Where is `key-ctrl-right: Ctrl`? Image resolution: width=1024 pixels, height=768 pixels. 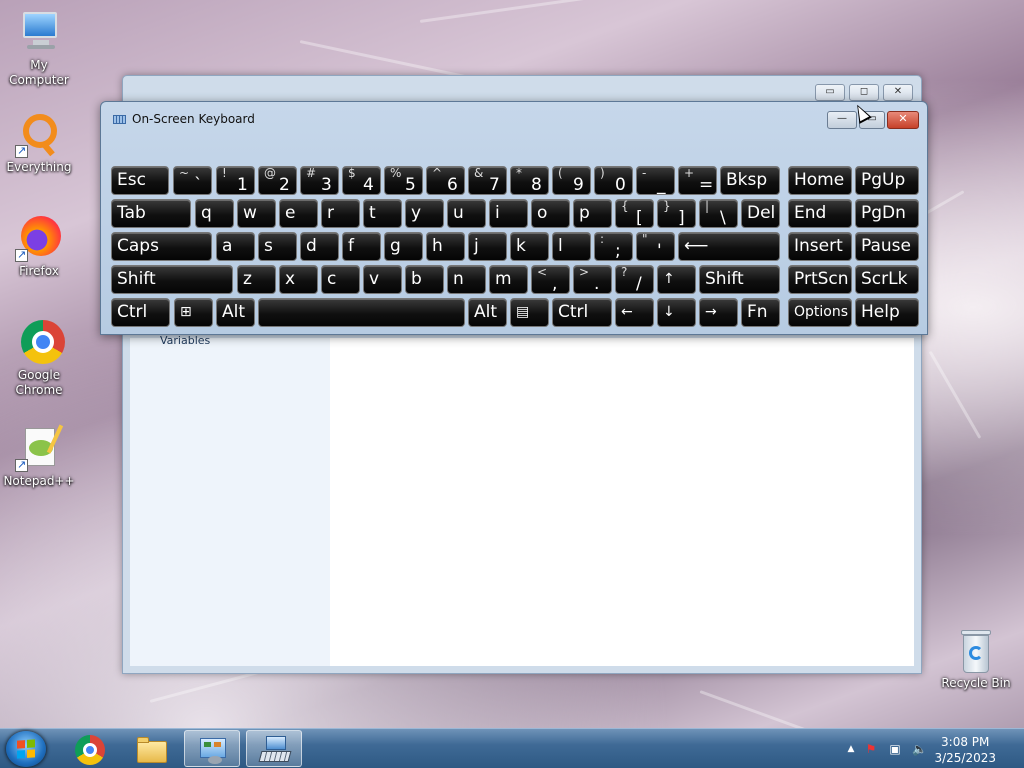 key-ctrl-right: Ctrl is located at coordinates (582, 312).